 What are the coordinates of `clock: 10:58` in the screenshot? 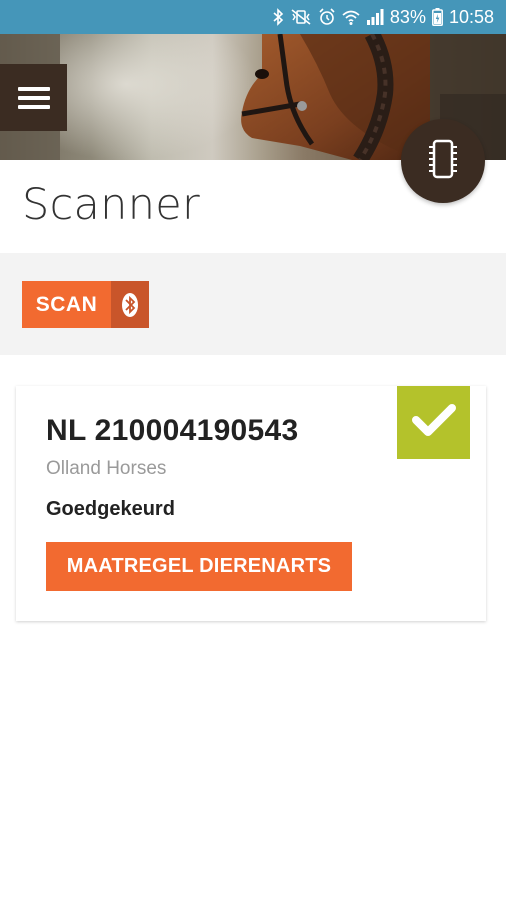 It's located at (471, 16).